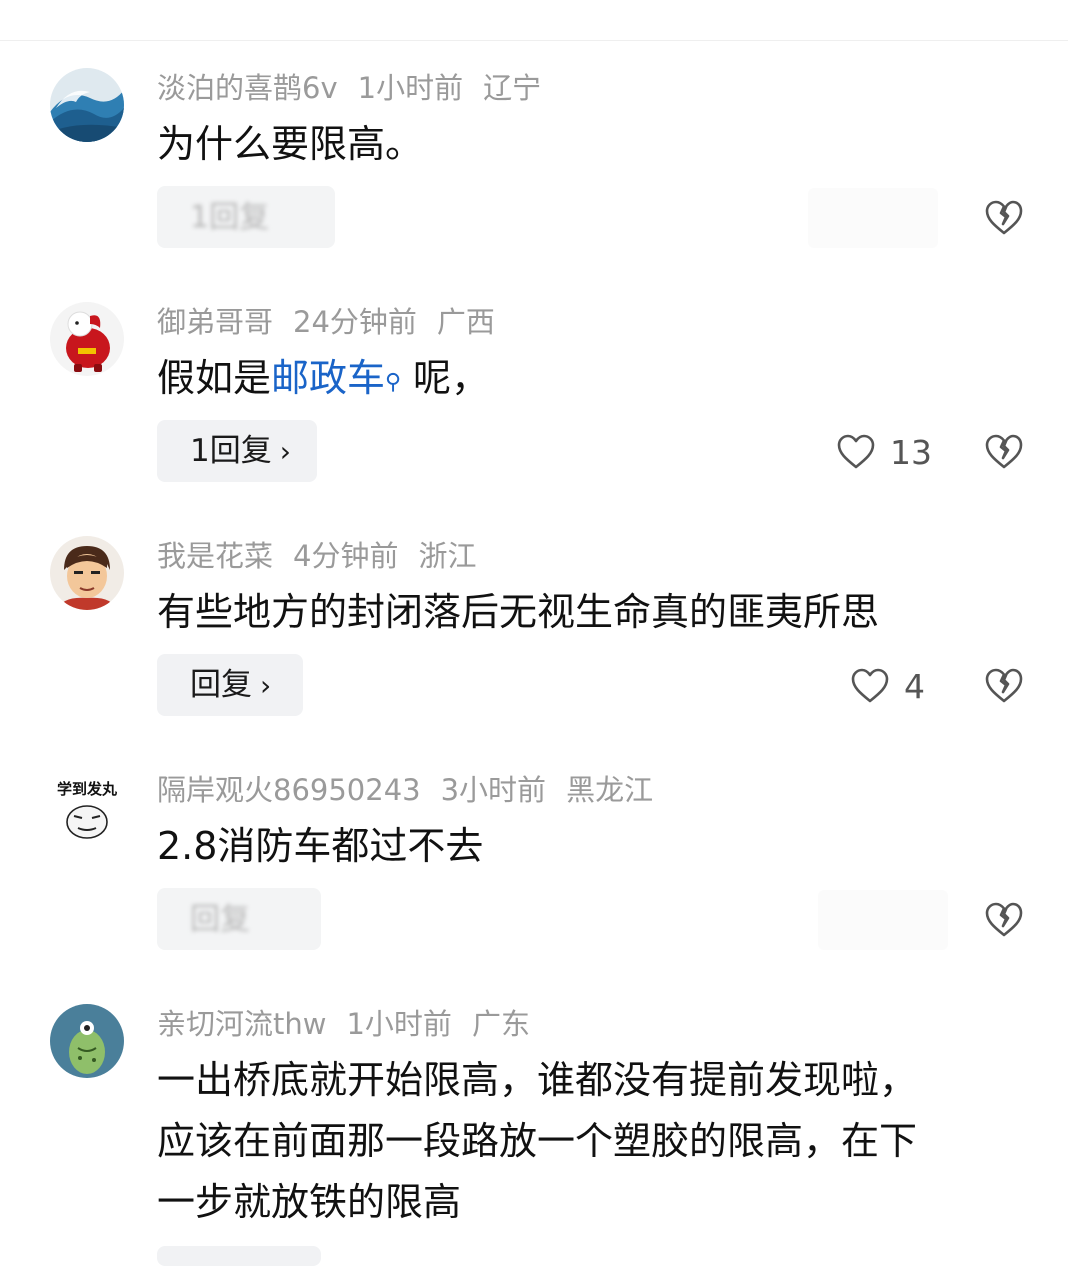 Image resolution: width=1068 pixels, height=1266 pixels. I want to click on region: 浙江, so click(447, 556).